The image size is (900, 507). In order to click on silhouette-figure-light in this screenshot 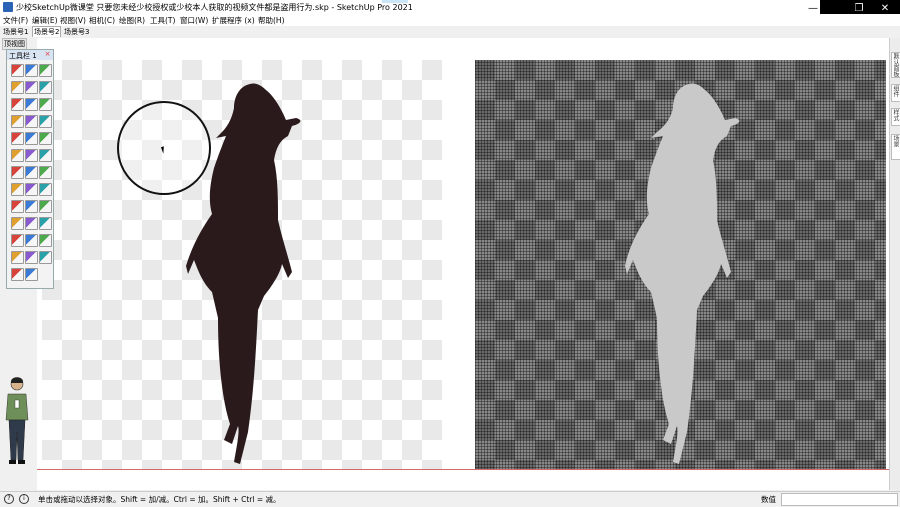, I will do `click(682, 274)`.